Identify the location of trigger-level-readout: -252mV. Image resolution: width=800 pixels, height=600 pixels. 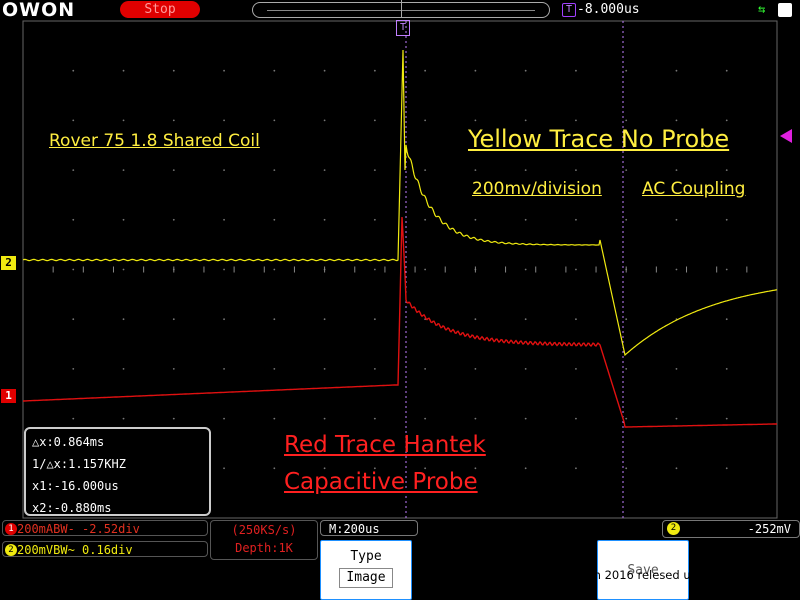
(769, 529).